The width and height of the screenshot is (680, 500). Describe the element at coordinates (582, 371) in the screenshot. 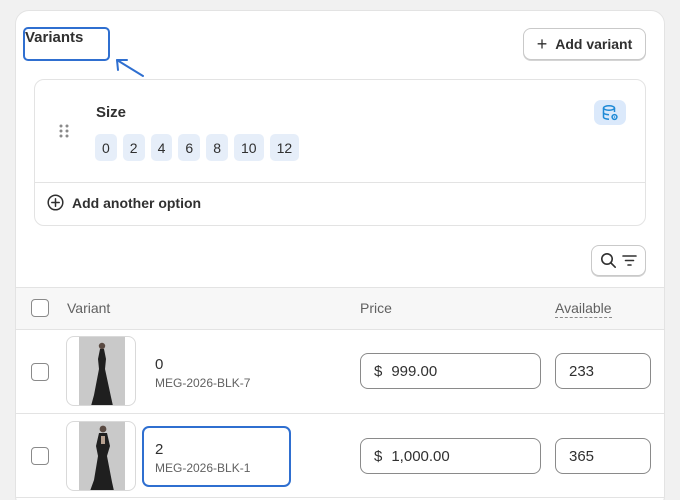

I see `available-value: 233` at that location.